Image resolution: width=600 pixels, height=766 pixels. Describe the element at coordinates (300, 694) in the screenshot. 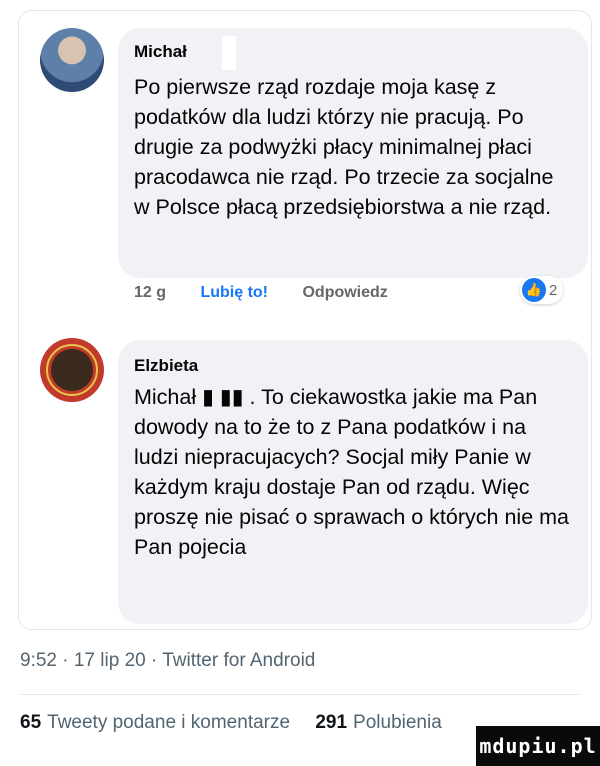

I see `divider` at that location.